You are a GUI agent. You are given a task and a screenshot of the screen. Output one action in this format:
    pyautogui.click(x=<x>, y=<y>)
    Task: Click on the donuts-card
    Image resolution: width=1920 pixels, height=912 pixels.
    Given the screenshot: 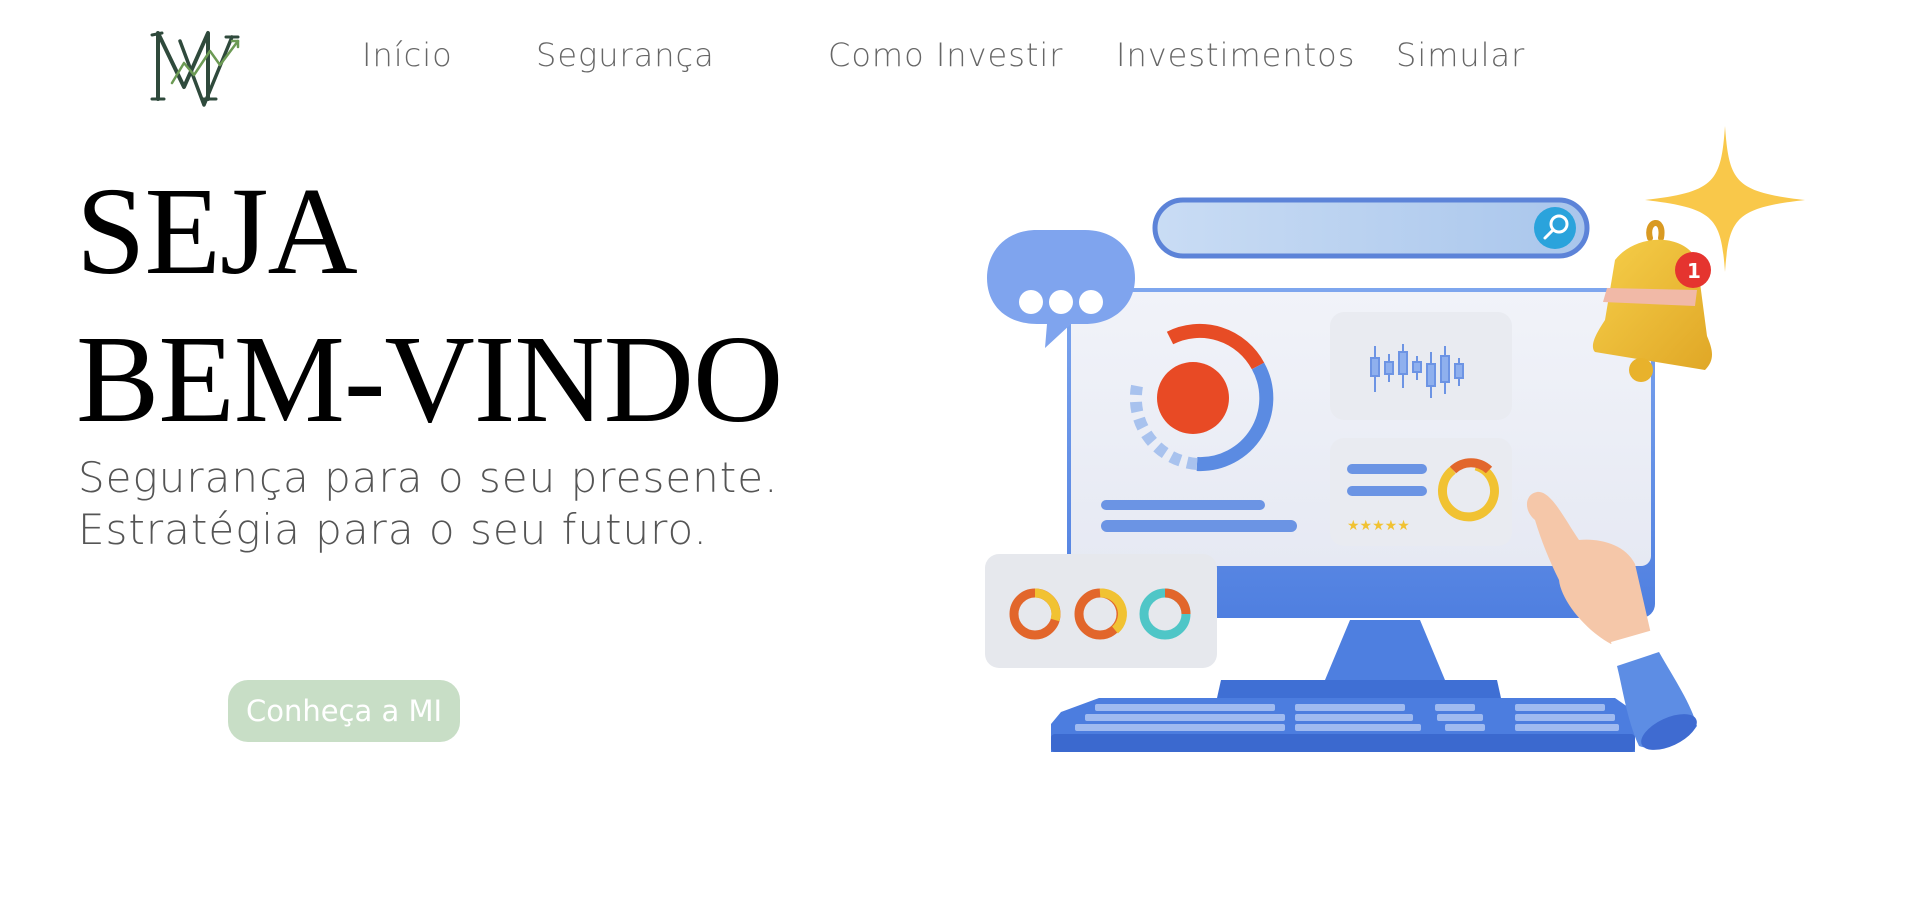 What is the action you would take?
    pyautogui.click(x=1101, y=611)
    